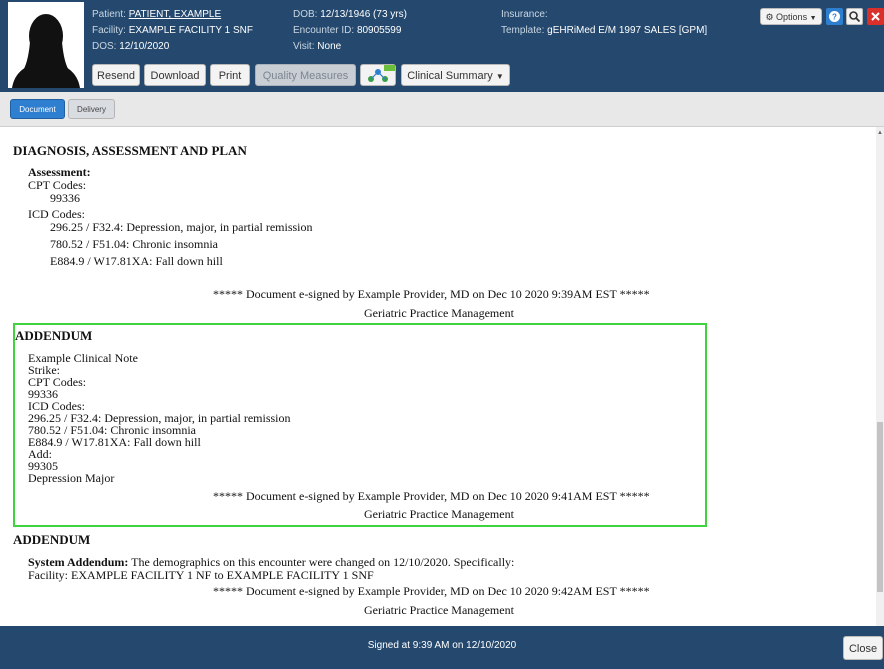 This screenshot has height=669, width=884. I want to click on encounter-value: 80905599, so click(379, 30).